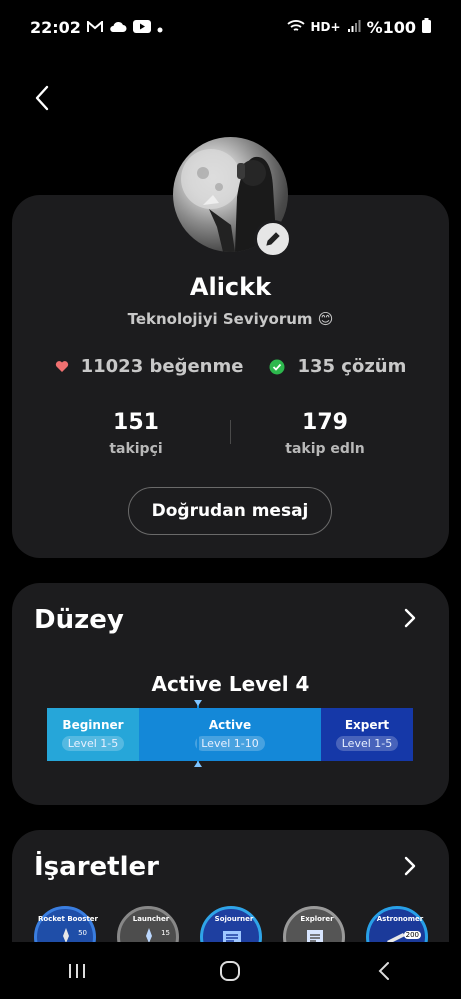  What do you see at coordinates (325, 449) in the screenshot?
I see `following-label: takip edln` at bounding box center [325, 449].